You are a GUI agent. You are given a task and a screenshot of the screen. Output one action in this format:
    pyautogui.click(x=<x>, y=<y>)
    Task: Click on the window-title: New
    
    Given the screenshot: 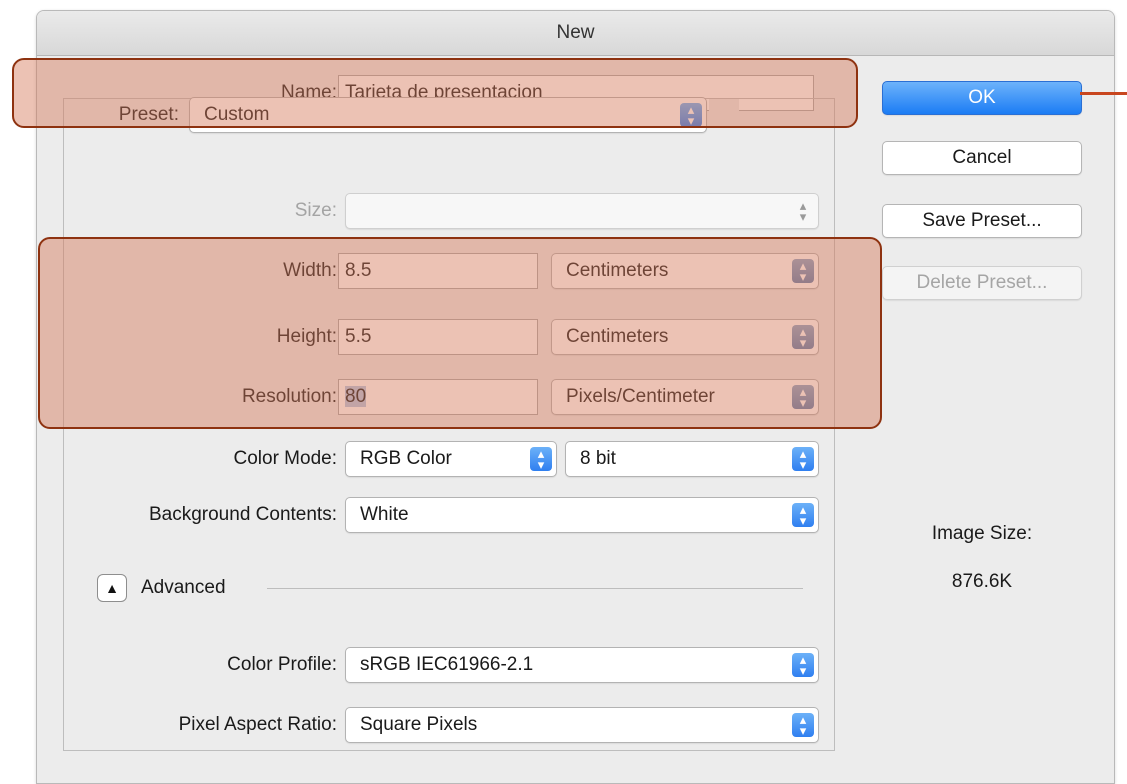 What is the action you would take?
    pyautogui.click(x=575, y=33)
    